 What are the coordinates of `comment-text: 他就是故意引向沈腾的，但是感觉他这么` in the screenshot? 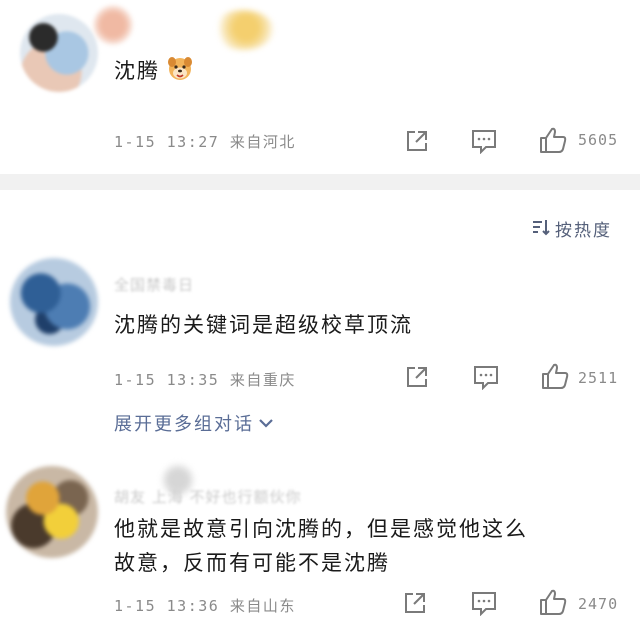 It's located at (321, 529).